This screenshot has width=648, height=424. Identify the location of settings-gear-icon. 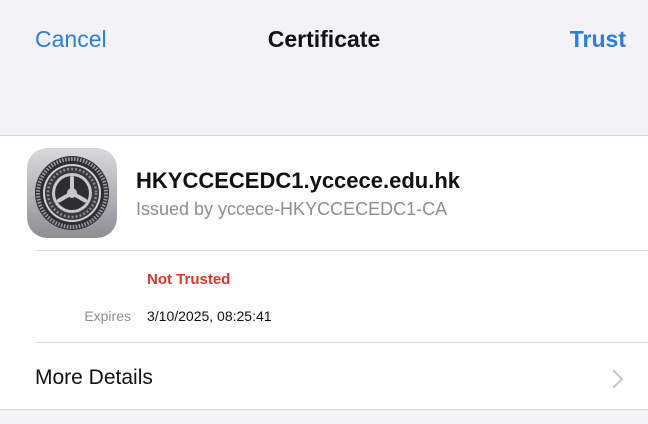
(72, 193).